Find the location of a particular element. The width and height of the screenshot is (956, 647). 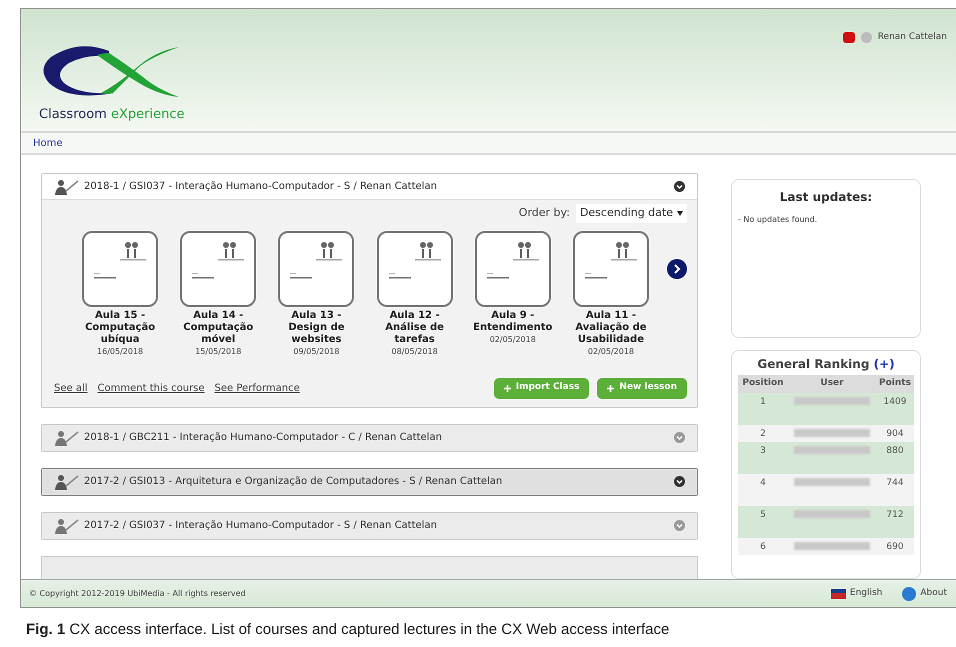

logo-title: Classroom is located at coordinates (73, 114).